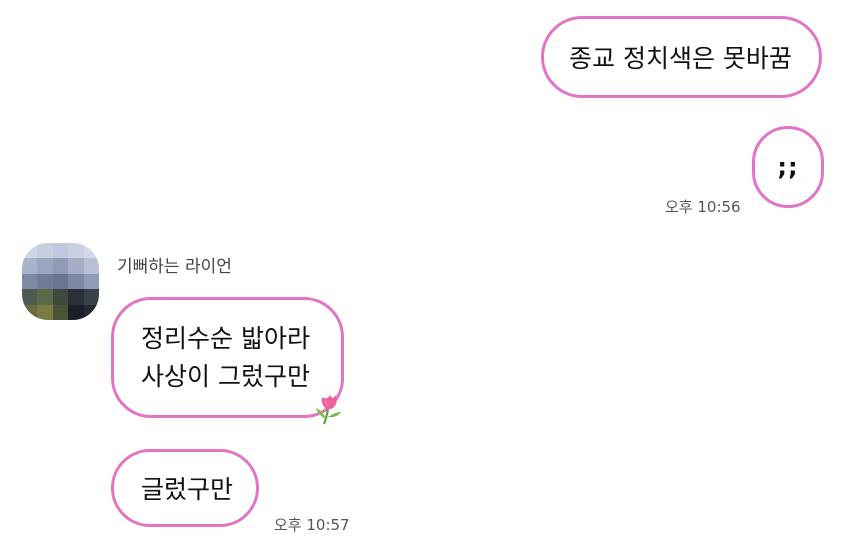 This screenshot has height=555, width=859. I want to click on outgoing-timestamp: 오후 10:56, so click(703, 207).